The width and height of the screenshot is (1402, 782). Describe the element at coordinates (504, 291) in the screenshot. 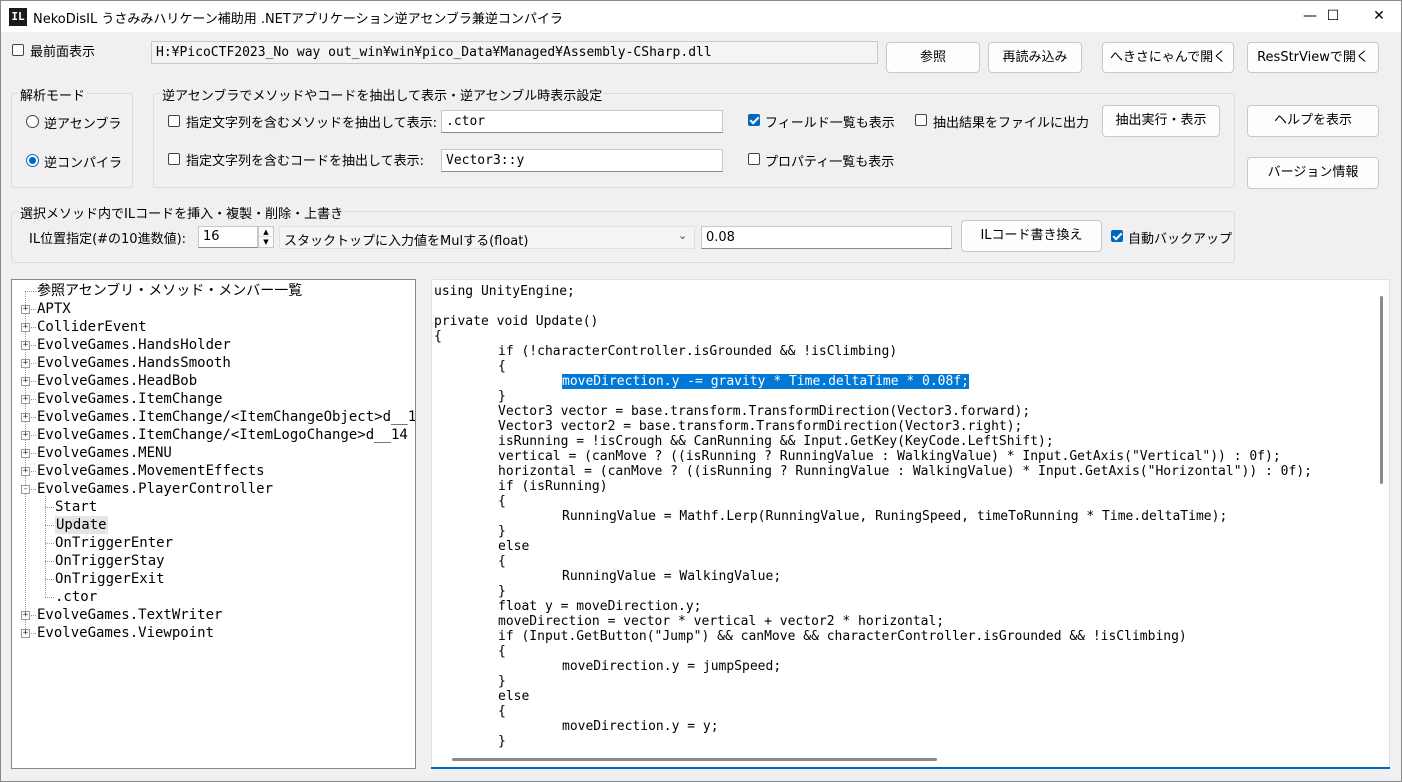

I see `code-line: using UnityEngine;` at that location.